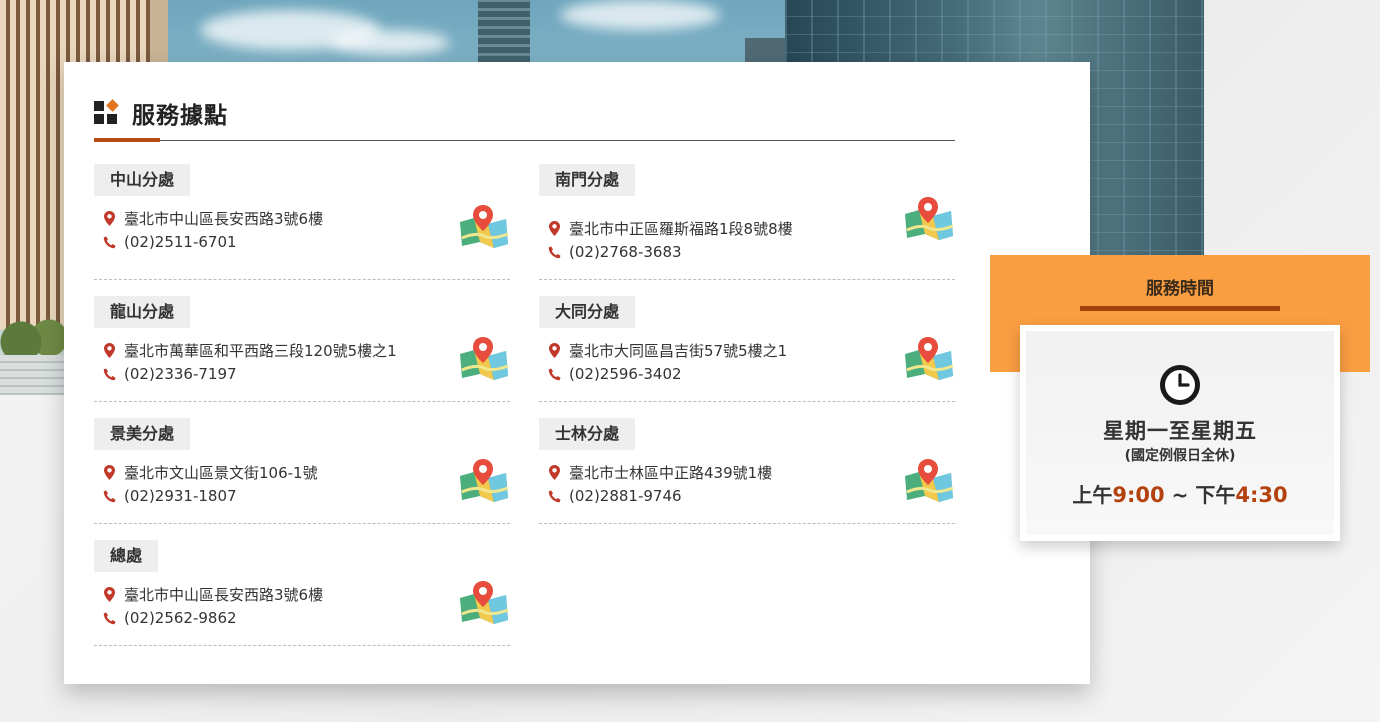  I want to click on office-address: 臺北市萬華區和平西路三段120號5樓之1, so click(249, 350).